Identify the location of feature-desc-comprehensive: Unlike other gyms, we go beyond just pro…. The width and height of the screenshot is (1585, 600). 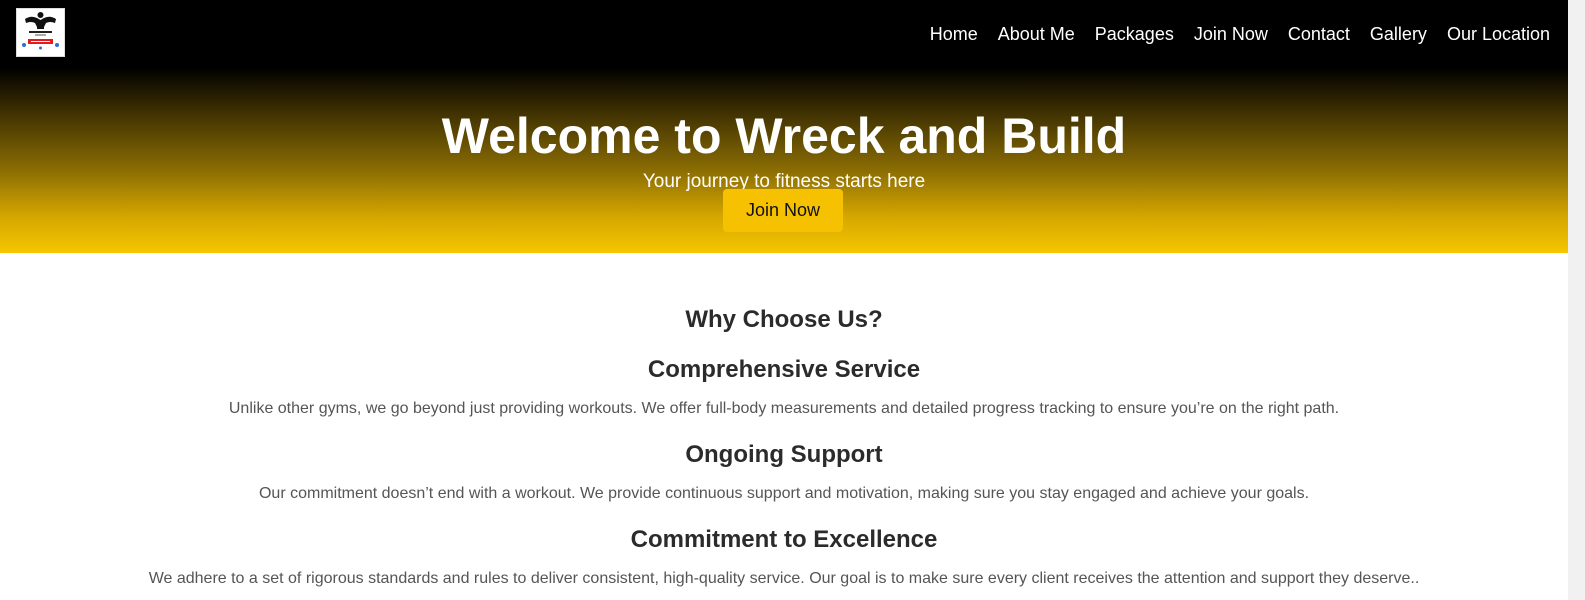
(784, 408).